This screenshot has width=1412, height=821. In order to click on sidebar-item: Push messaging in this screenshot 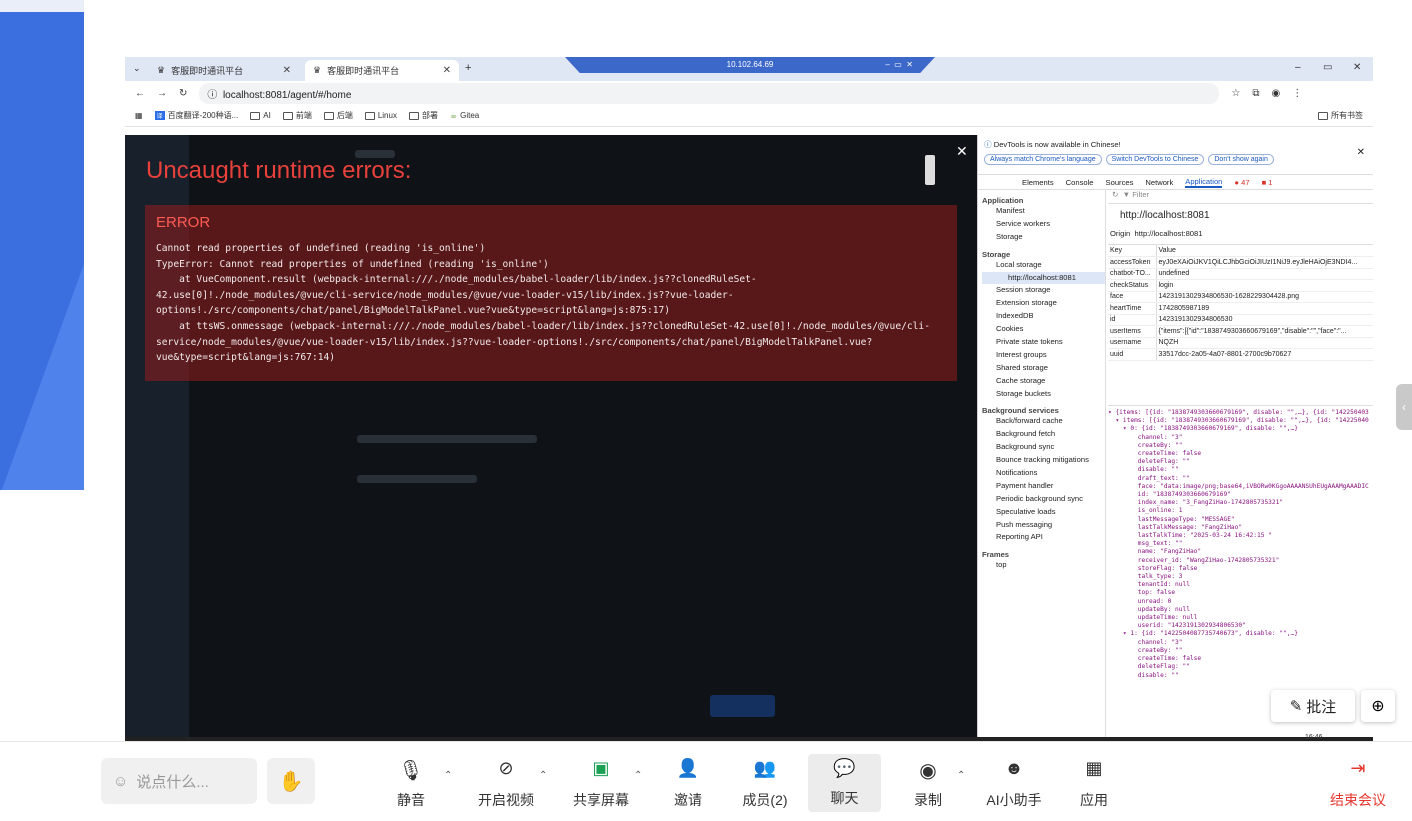, I will do `click(1043, 525)`.